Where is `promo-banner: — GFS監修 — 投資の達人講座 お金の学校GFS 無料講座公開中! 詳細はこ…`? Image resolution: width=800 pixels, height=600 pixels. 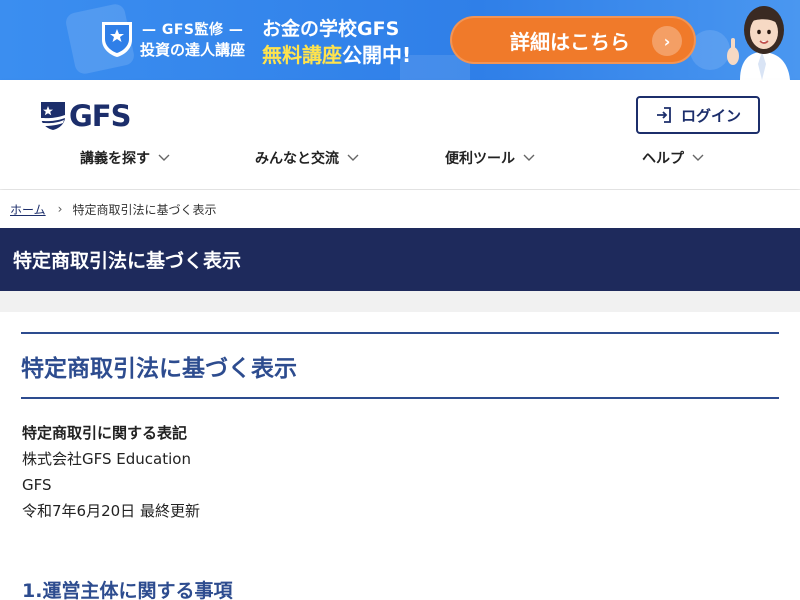
promo-banner: — GFS監修 — 投資の達人講座 お金の学校GFS 無料講座公開中! 詳細はこ… is located at coordinates (400, 40).